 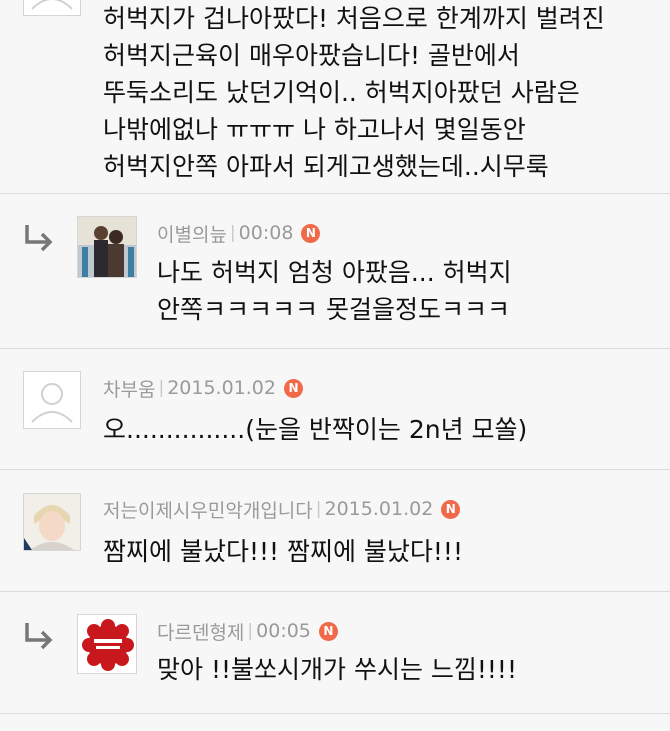 What do you see at coordinates (315, 429) in the screenshot?
I see `comment-text: 오...............(눈을 반짝이는 2n년 모쏠)` at bounding box center [315, 429].